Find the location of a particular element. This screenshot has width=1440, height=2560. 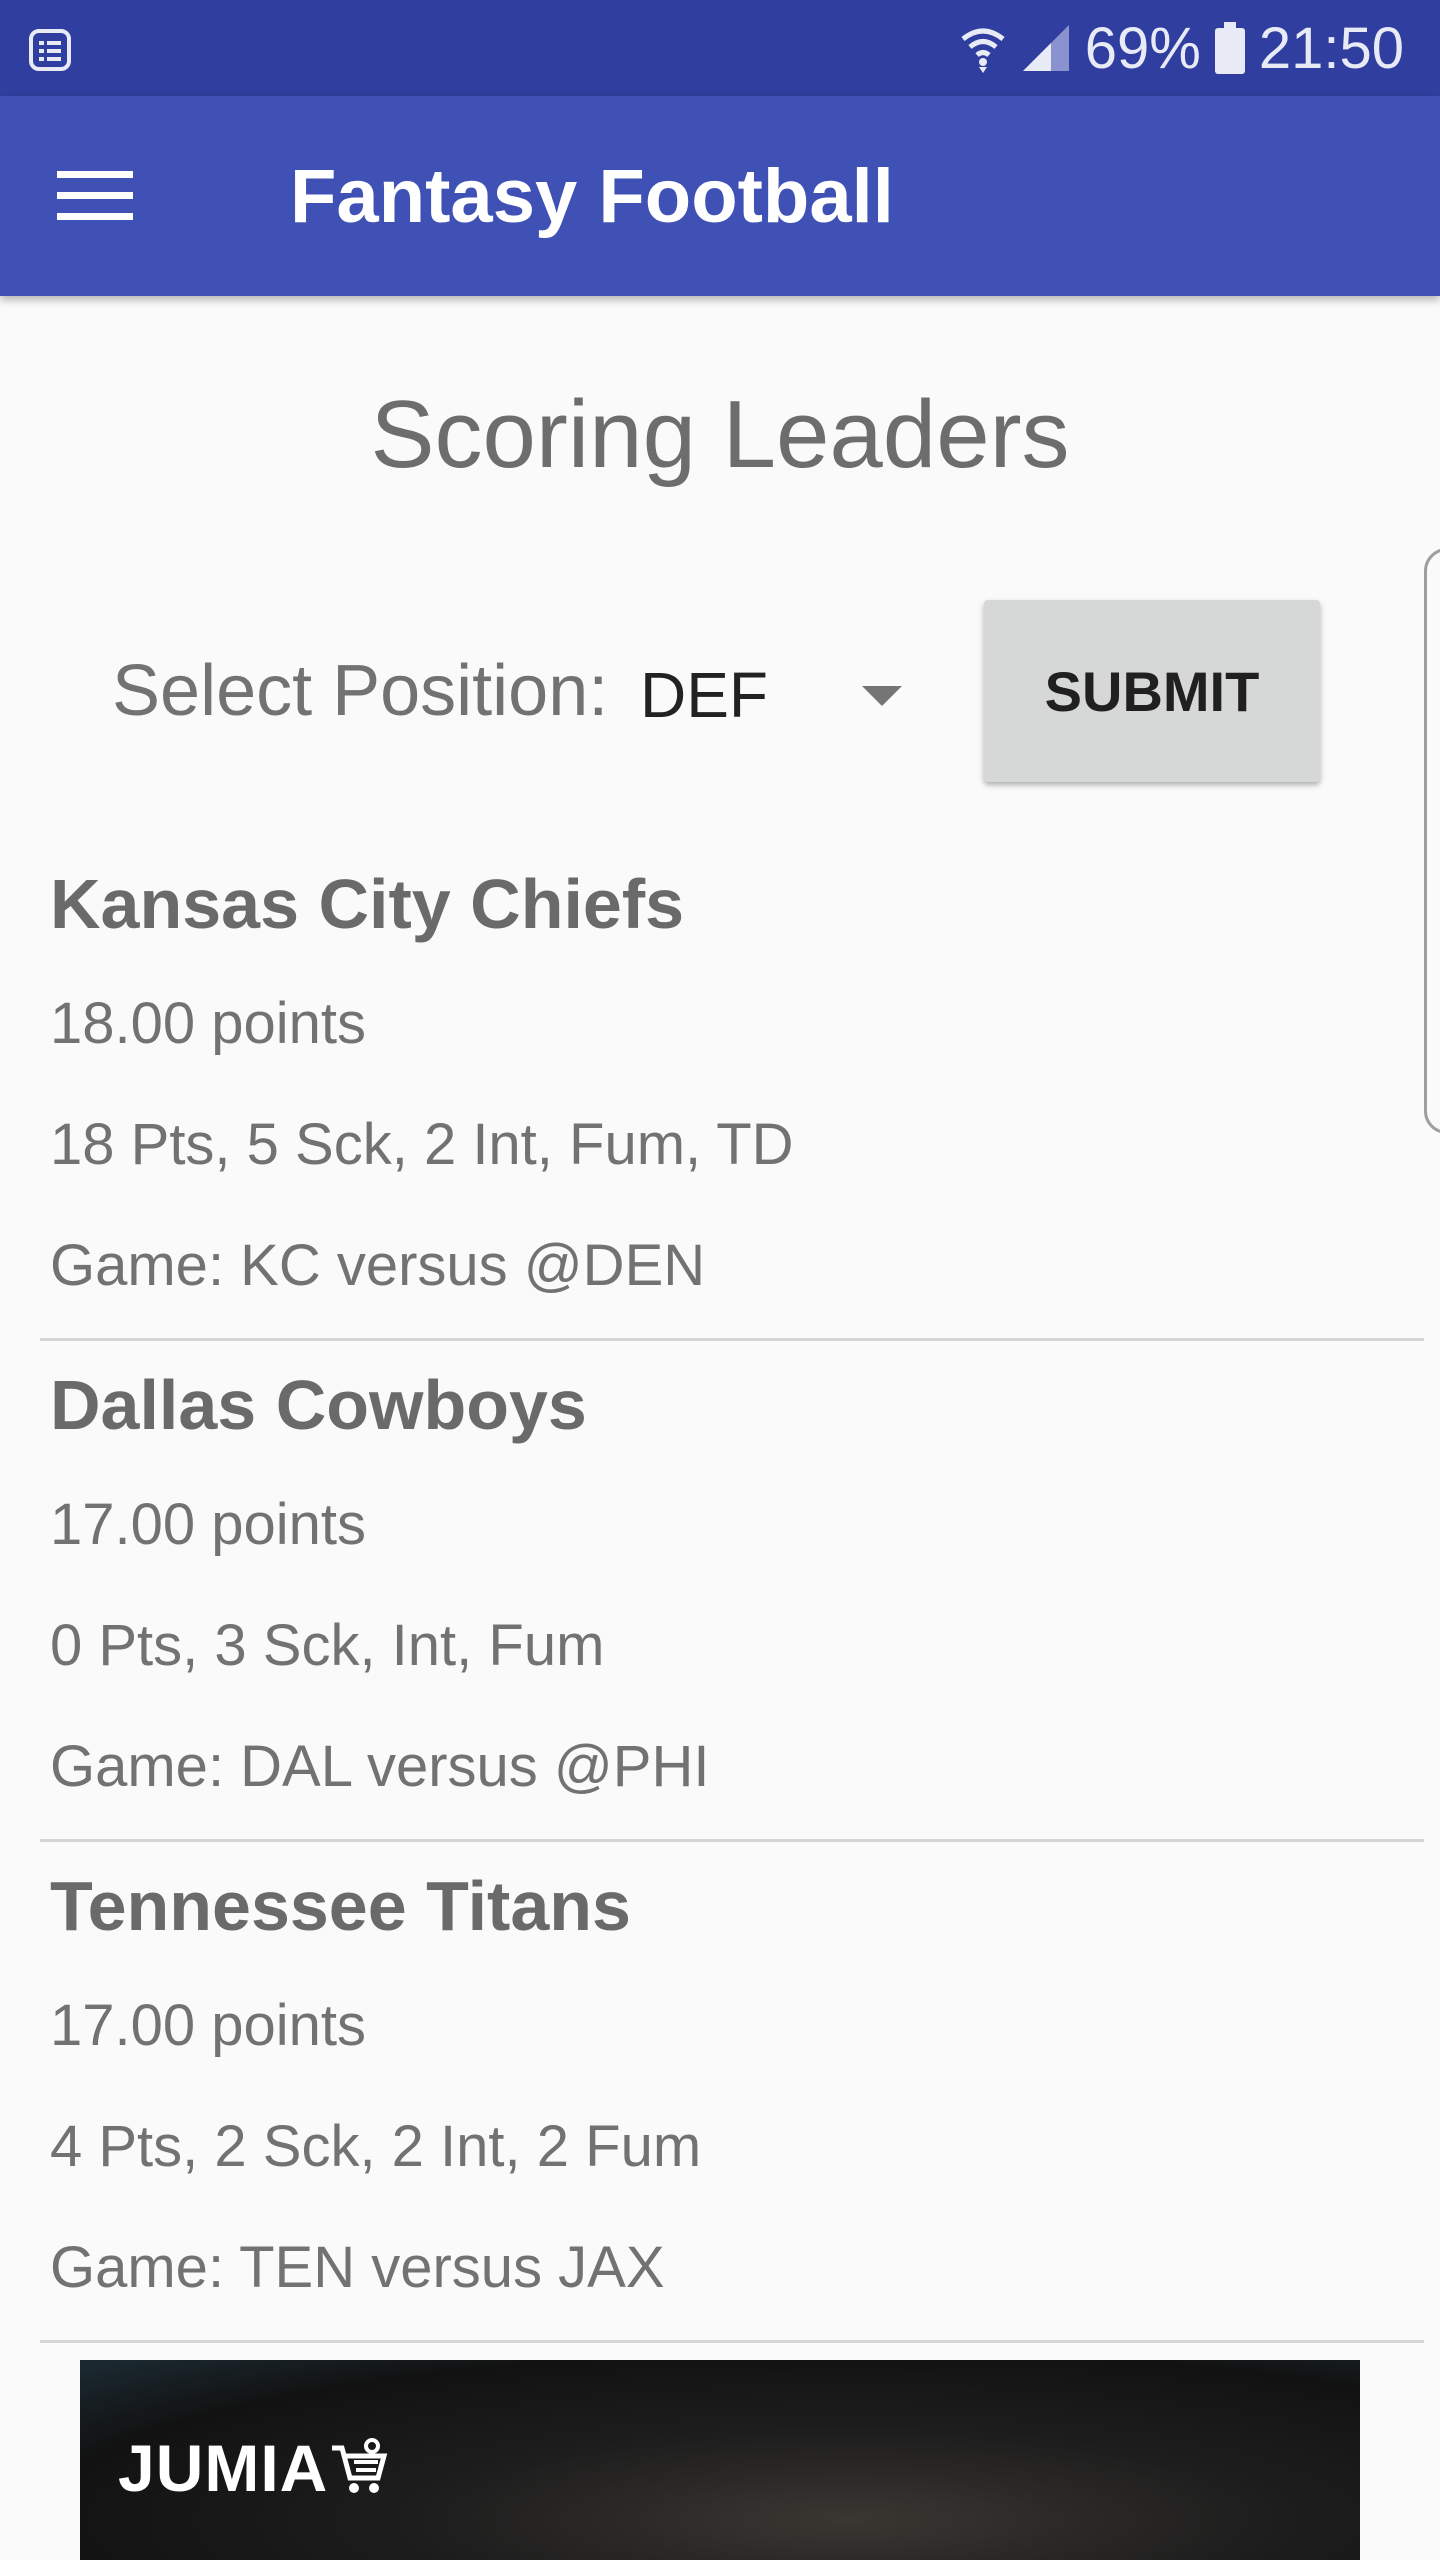

ad-banner: JUMIA is located at coordinates (720, 2460).